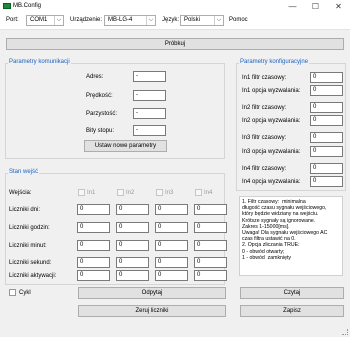  I want to click on hours-counter-3: 0, so click(171, 227).